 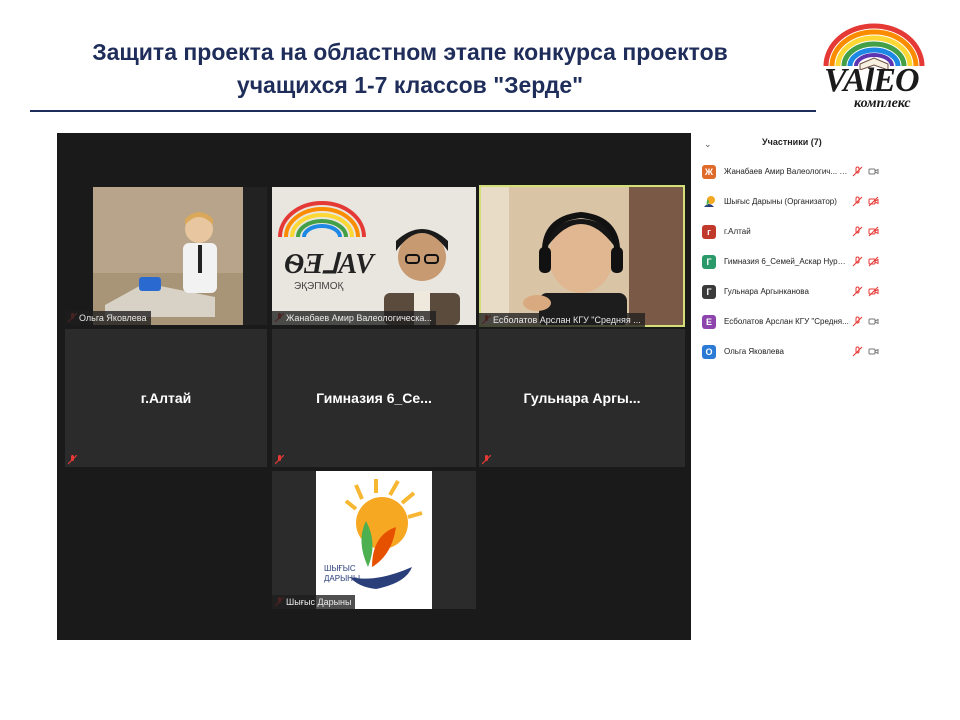 I want to click on video-tile-shygys-daryny: ШЫҒЫС ДАРЫНЫ Шығыс Дарыны, so click(x=374, y=540).